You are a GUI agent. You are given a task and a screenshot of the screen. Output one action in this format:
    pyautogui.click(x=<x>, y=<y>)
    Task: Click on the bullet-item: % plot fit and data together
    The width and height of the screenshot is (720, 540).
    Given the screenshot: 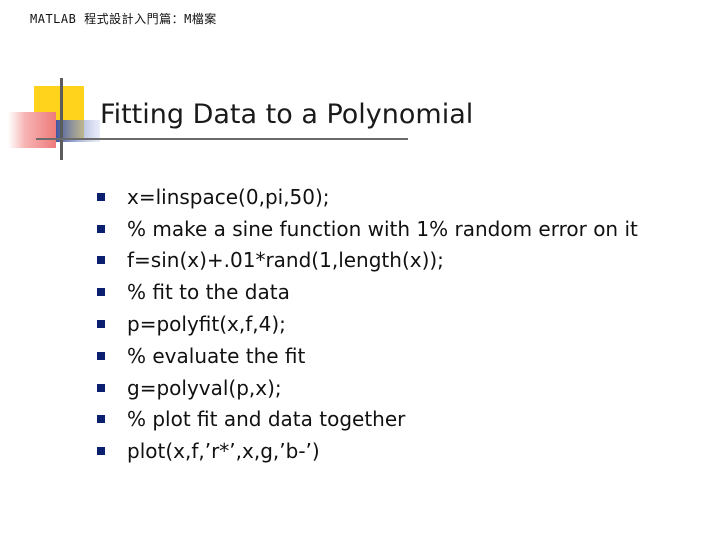 What is the action you would take?
    pyautogui.click(x=367, y=420)
    